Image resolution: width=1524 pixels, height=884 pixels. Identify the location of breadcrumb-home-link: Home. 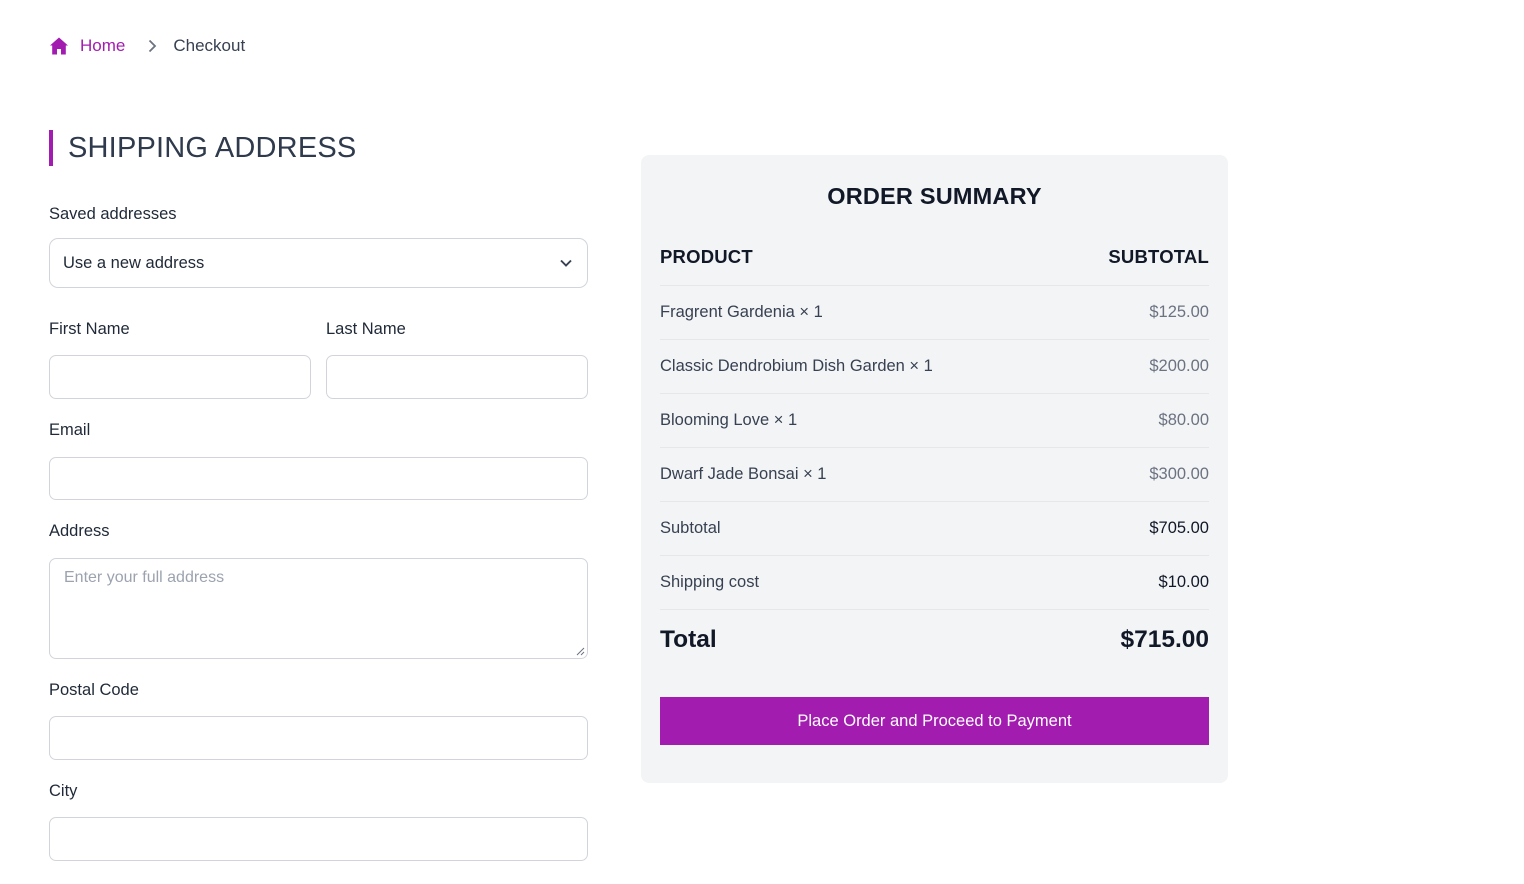
(87, 46).